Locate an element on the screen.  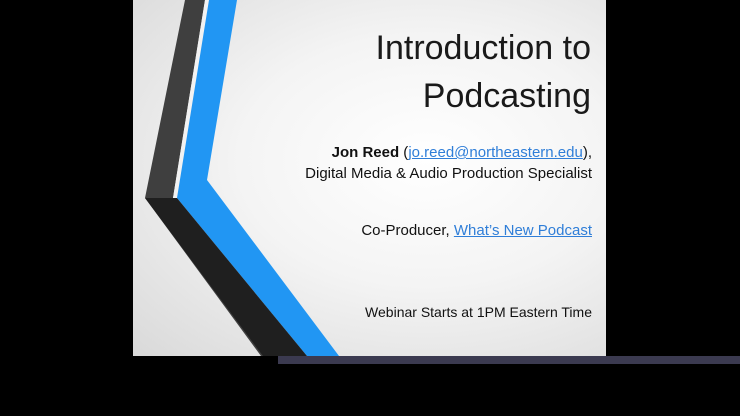
webinar-note: Webinar Starts at 1PM Eastern Time is located at coordinates (478, 312).